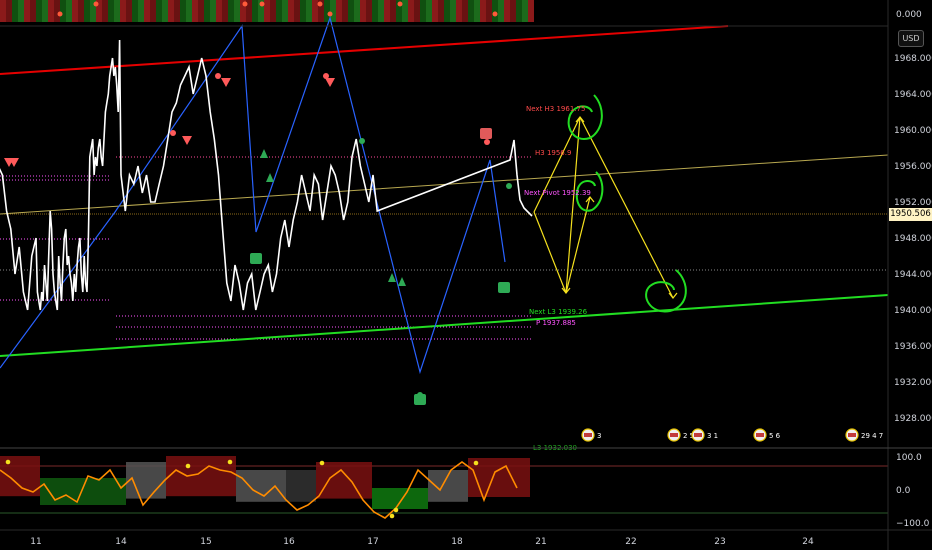 Image resolution: width=932 pixels, height=550 pixels. What do you see at coordinates (396, 510) in the screenshot?
I see `osc-signal-dot` at bounding box center [396, 510].